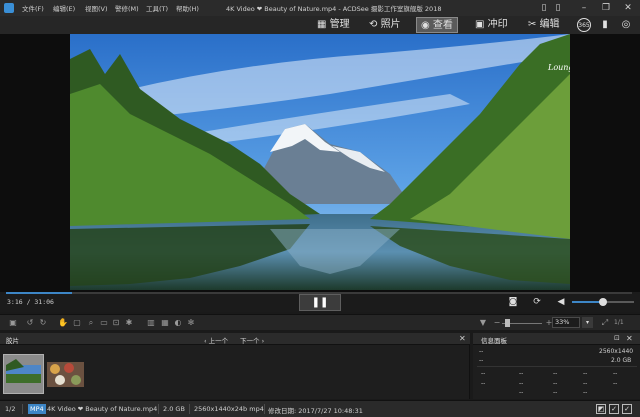  Describe the element at coordinates (537, 302) in the screenshot. I see `loop-icon: ⟳` at that location.